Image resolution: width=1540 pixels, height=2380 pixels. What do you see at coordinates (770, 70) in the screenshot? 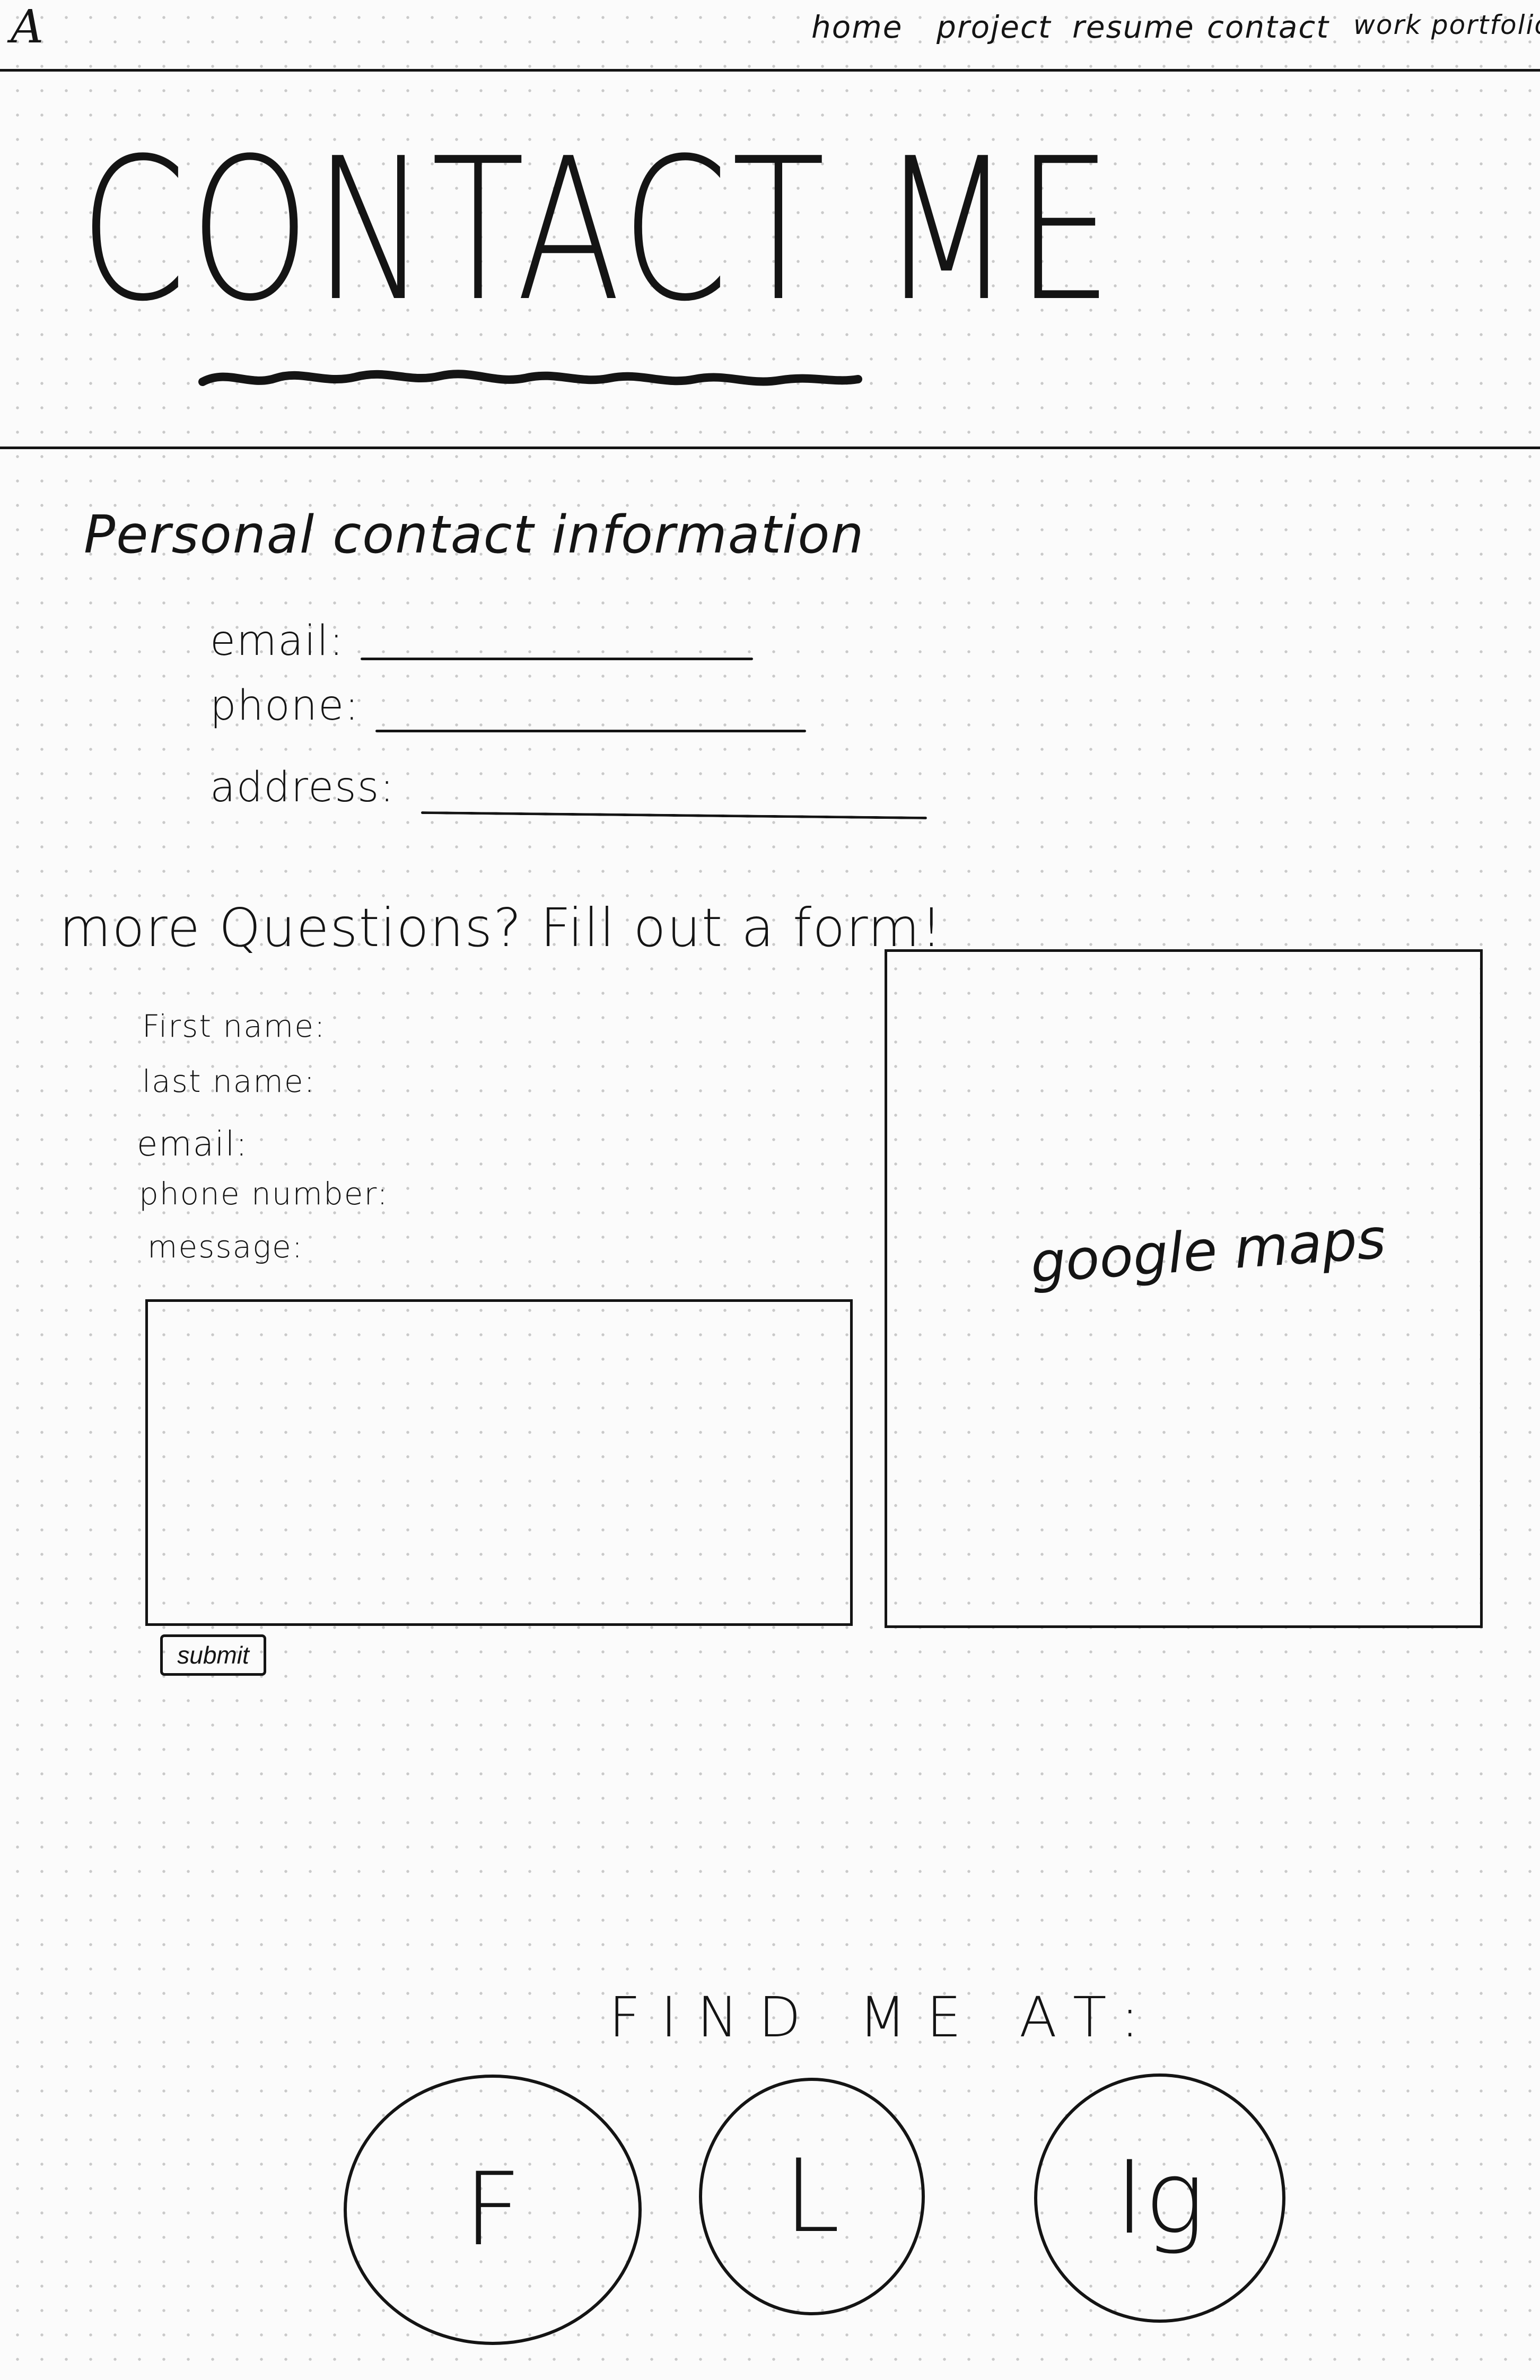
I see `header-divider` at bounding box center [770, 70].